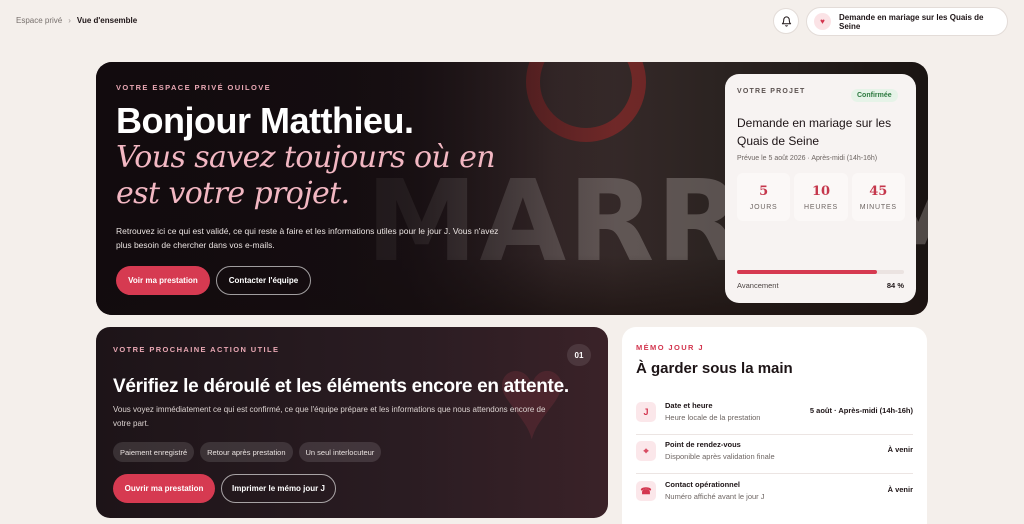  What do you see at coordinates (154, 452) in the screenshot?
I see `chip-payment: Paiement enregistré` at bounding box center [154, 452].